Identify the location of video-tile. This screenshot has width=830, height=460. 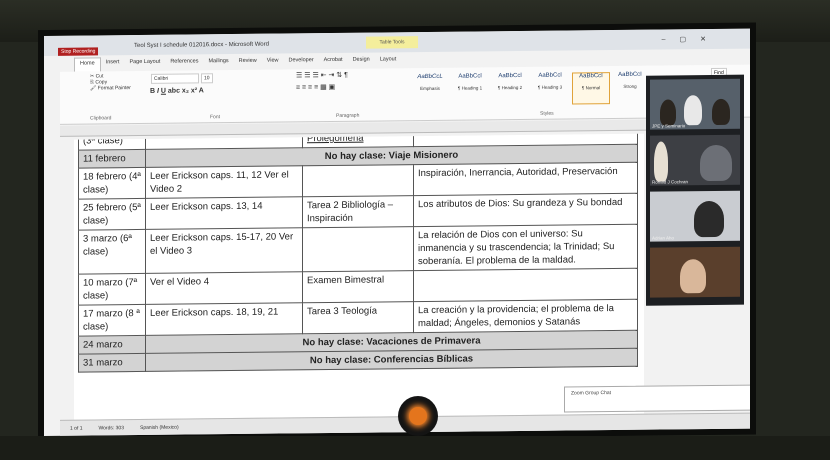
(695, 272).